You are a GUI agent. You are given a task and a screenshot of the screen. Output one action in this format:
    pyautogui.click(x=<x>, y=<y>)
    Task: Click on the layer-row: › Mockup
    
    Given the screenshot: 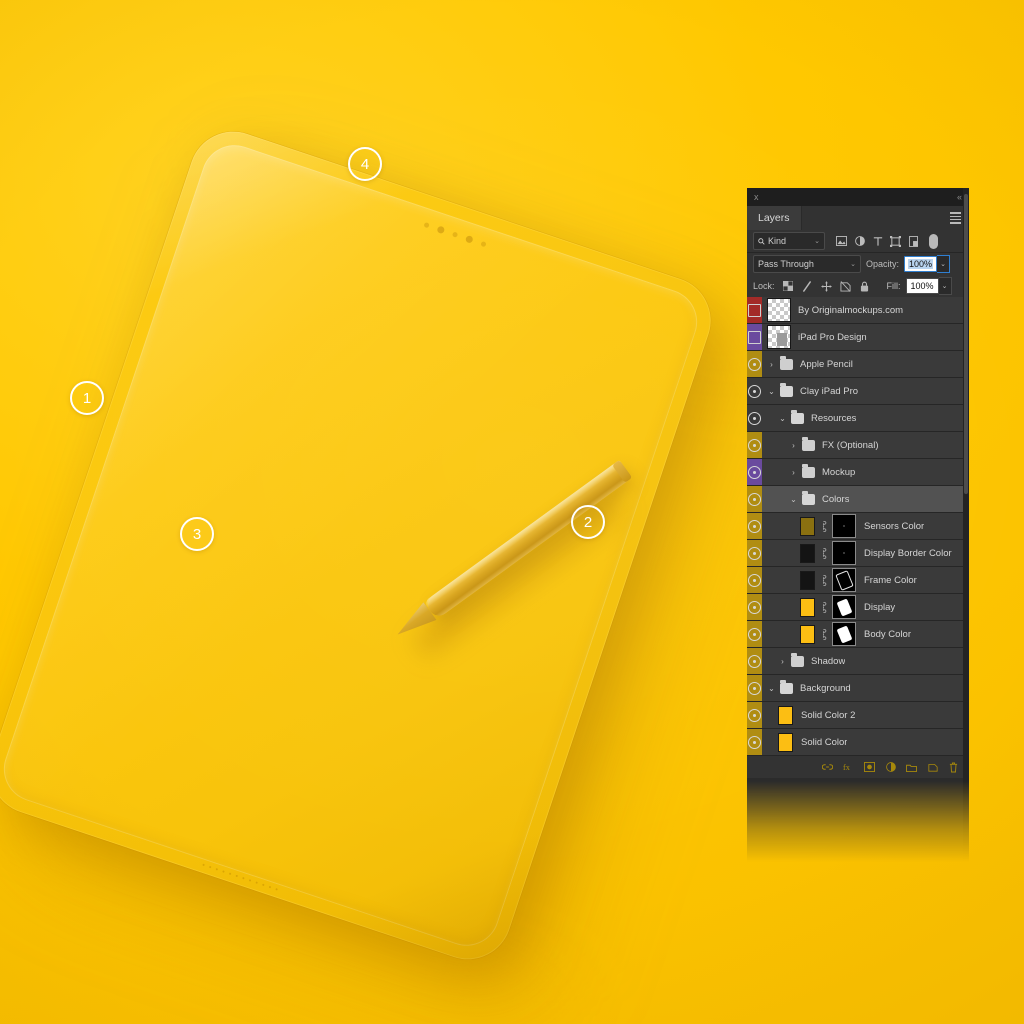 What is the action you would take?
    pyautogui.click(x=858, y=472)
    